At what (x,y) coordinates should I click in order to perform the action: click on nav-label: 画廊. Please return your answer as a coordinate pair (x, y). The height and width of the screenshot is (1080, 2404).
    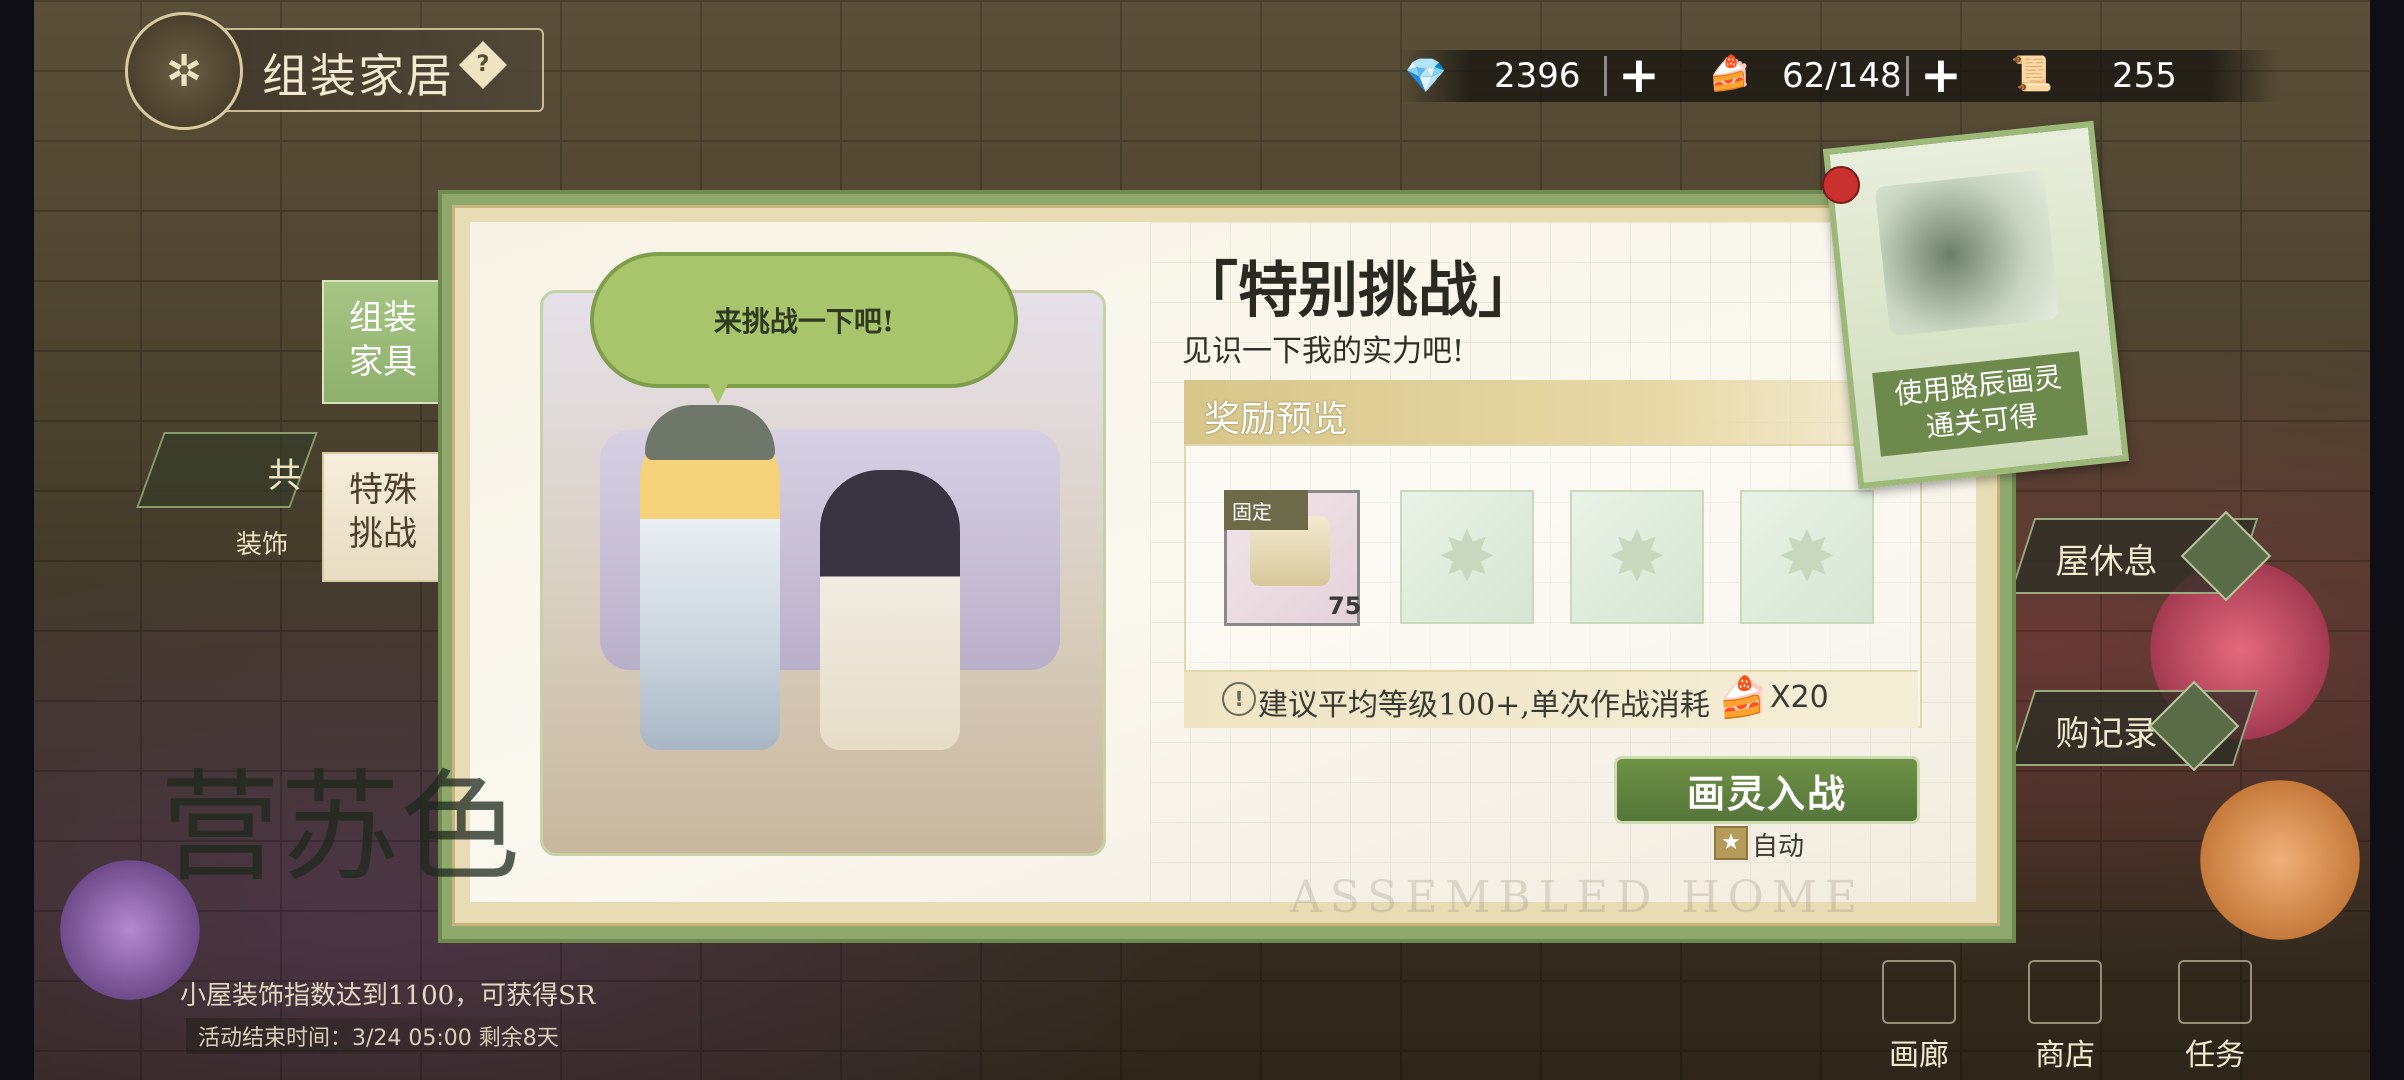
    Looking at the image, I should click on (1919, 1055).